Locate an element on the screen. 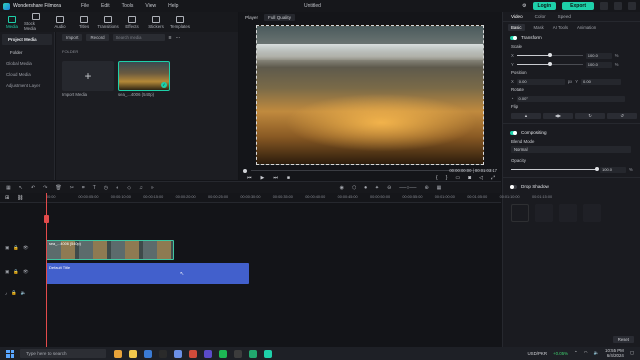  link-icon: ⛓ is located at coordinates (20, 198).